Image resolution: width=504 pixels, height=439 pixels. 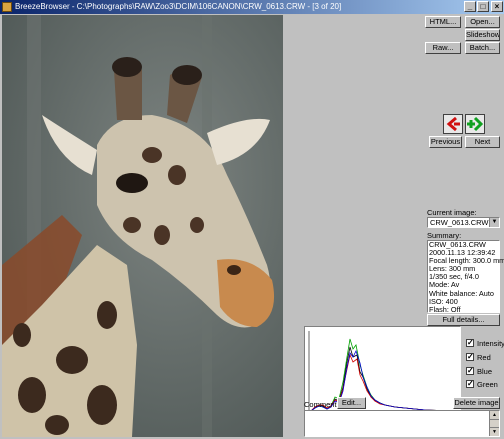 What do you see at coordinates (459, 222) in the screenshot?
I see `current-image-value: CRW_0613.CRW` at bounding box center [459, 222].